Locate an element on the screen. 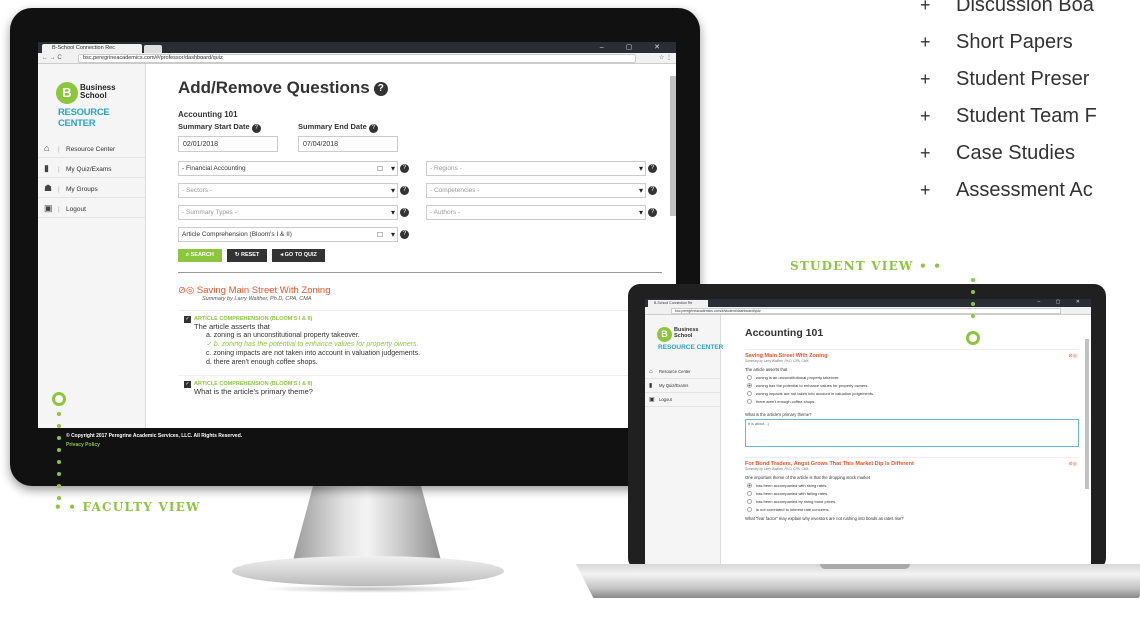 The image size is (1140, 625). radio-option: has been accompanied with rising rates. is located at coordinates (912, 485).